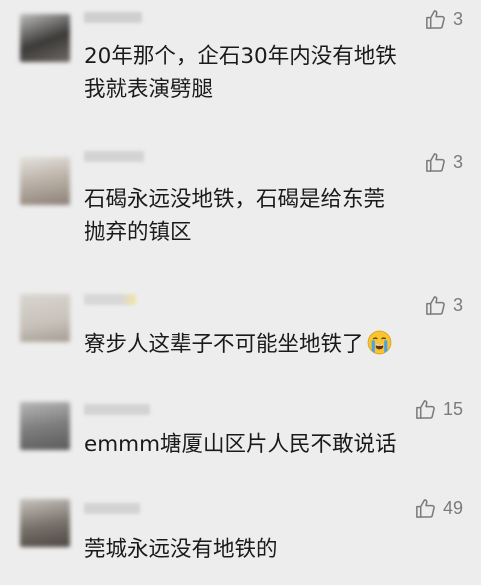  Describe the element at coordinates (379, 342) in the screenshot. I see `crying-face-icon` at that location.